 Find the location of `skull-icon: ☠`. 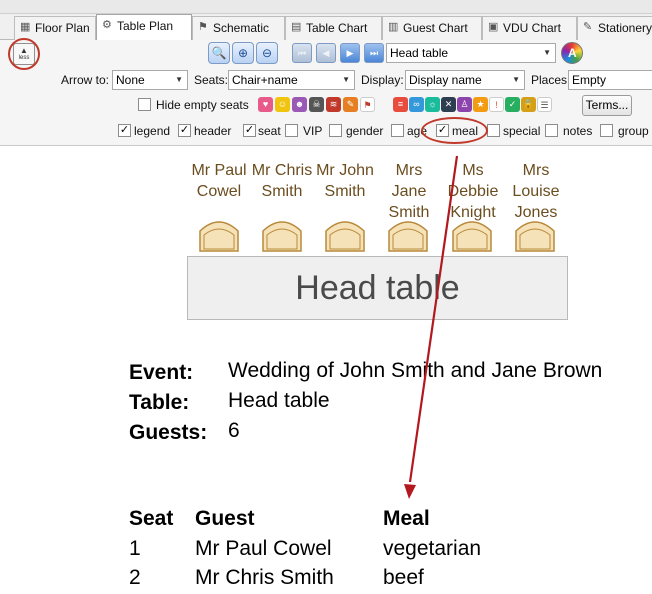

skull-icon: ☠ is located at coordinates (316, 104).